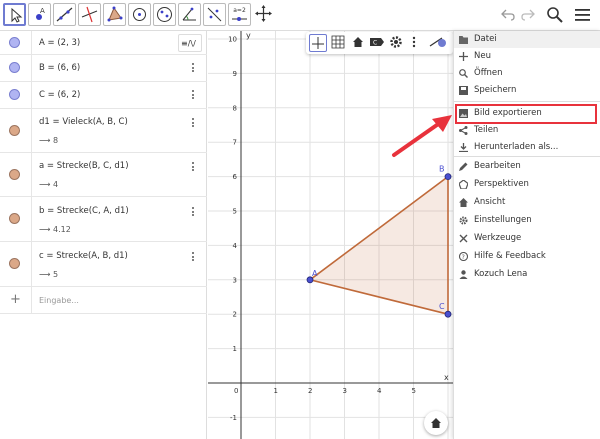  What do you see at coordinates (103, 264) in the screenshot?
I see `algebra-row-c: c = Strecke(A, B, d1) ⟶ 5` at bounding box center [103, 264].